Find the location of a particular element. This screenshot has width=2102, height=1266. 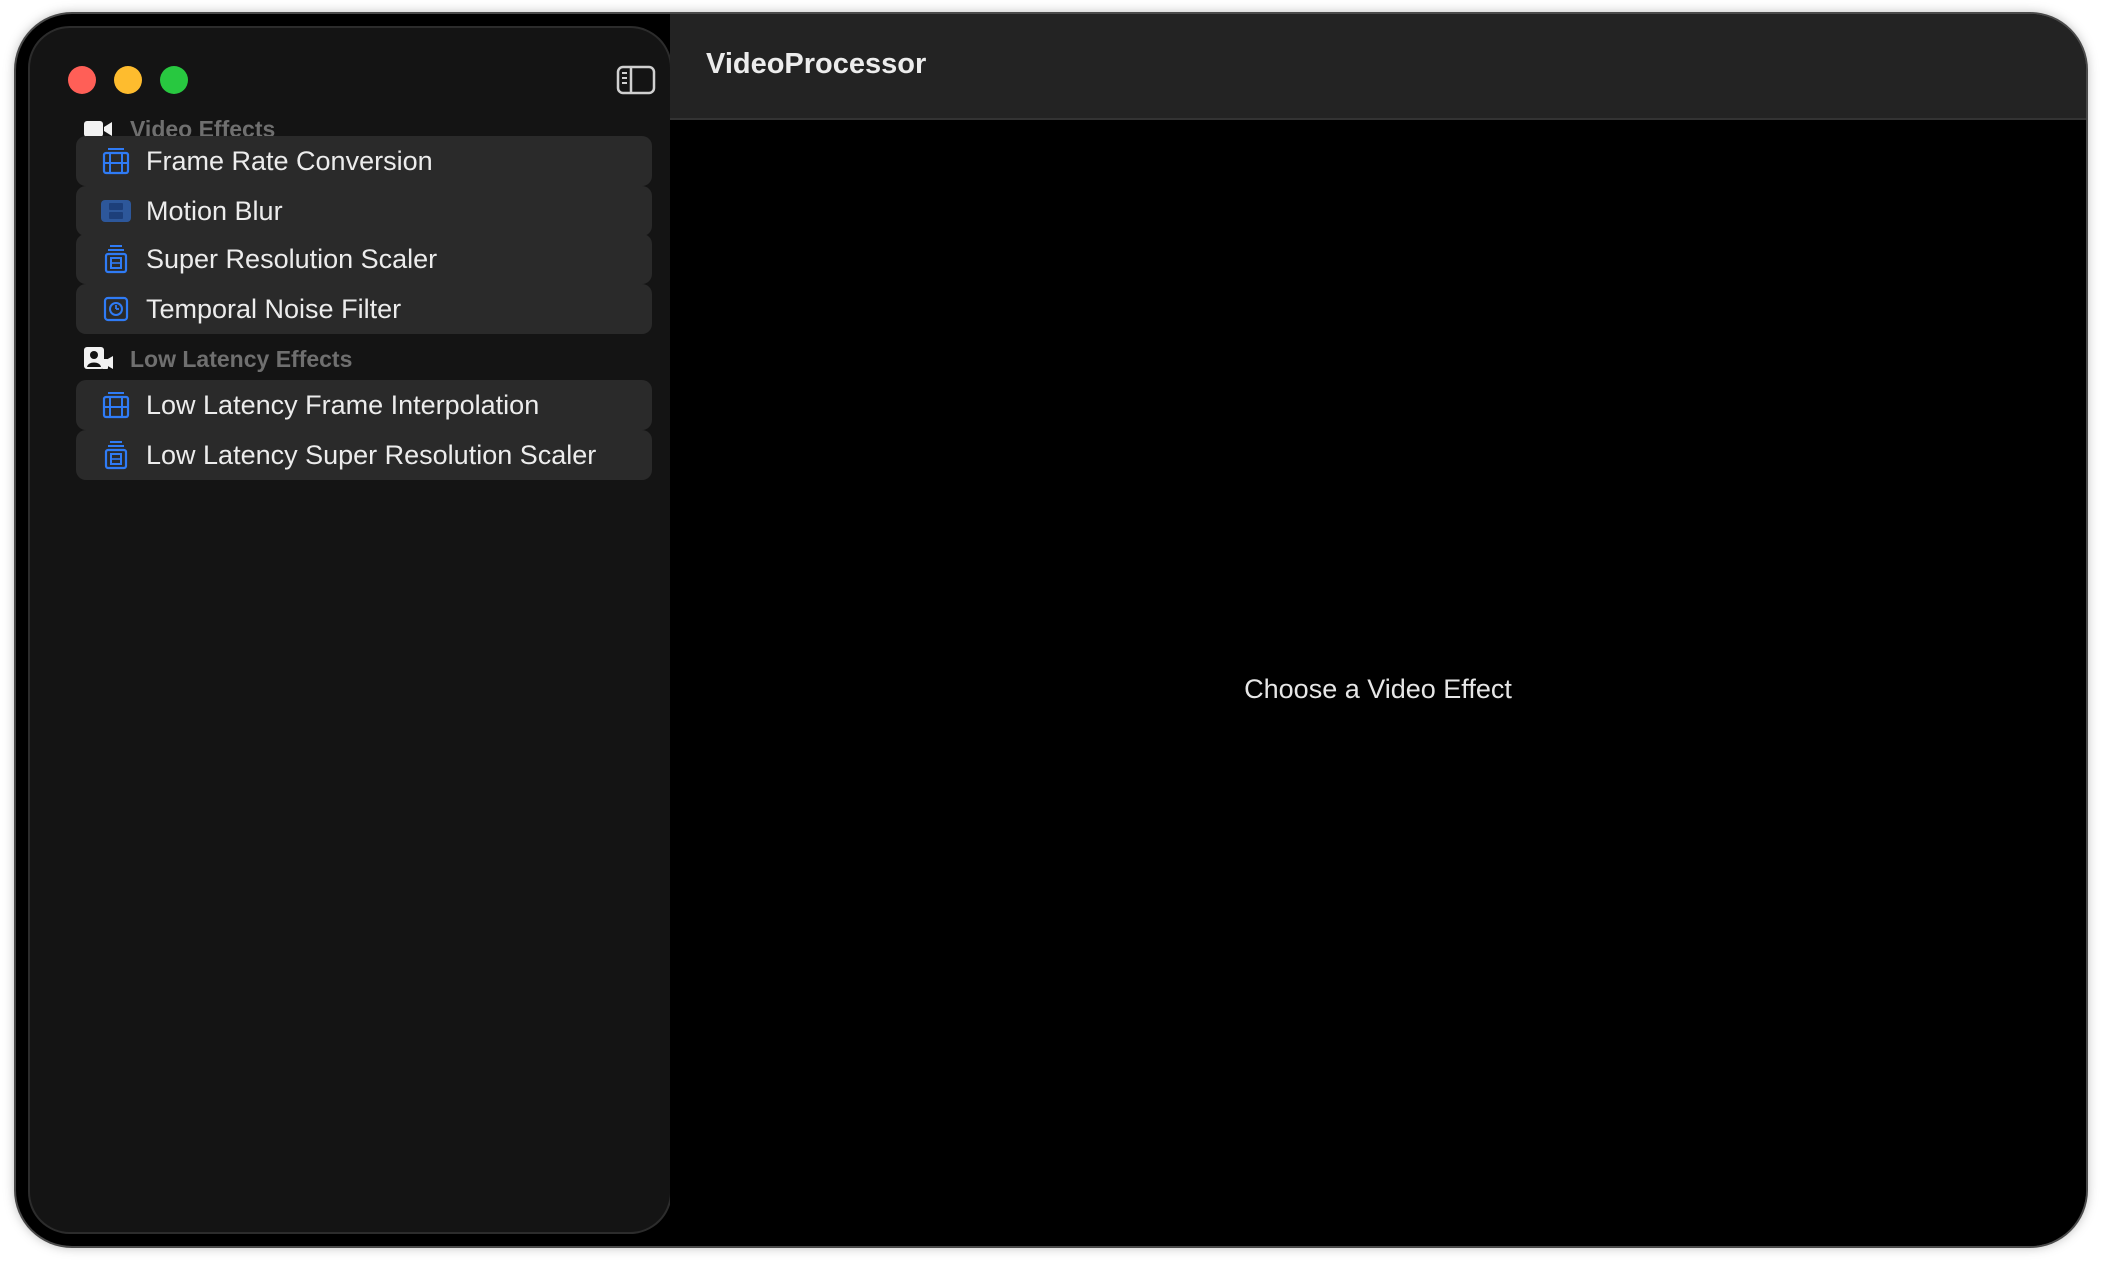

sidebar-item-label: Low Latency Super Resolution Scaler is located at coordinates (371, 454).